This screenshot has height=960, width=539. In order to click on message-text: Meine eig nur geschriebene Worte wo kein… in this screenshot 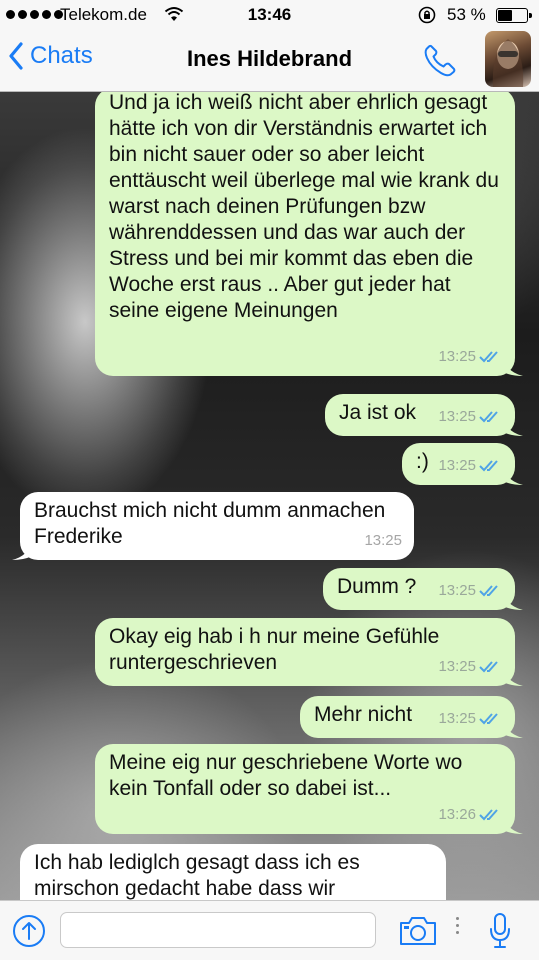, I will do `click(289, 775)`.